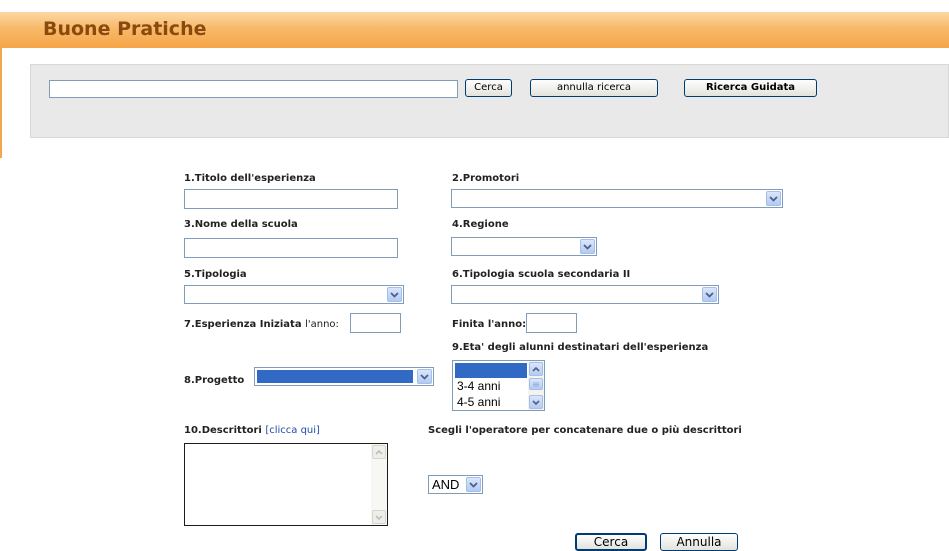  Describe the element at coordinates (286, 484) in the screenshot. I see `descrittori-textarea` at that location.